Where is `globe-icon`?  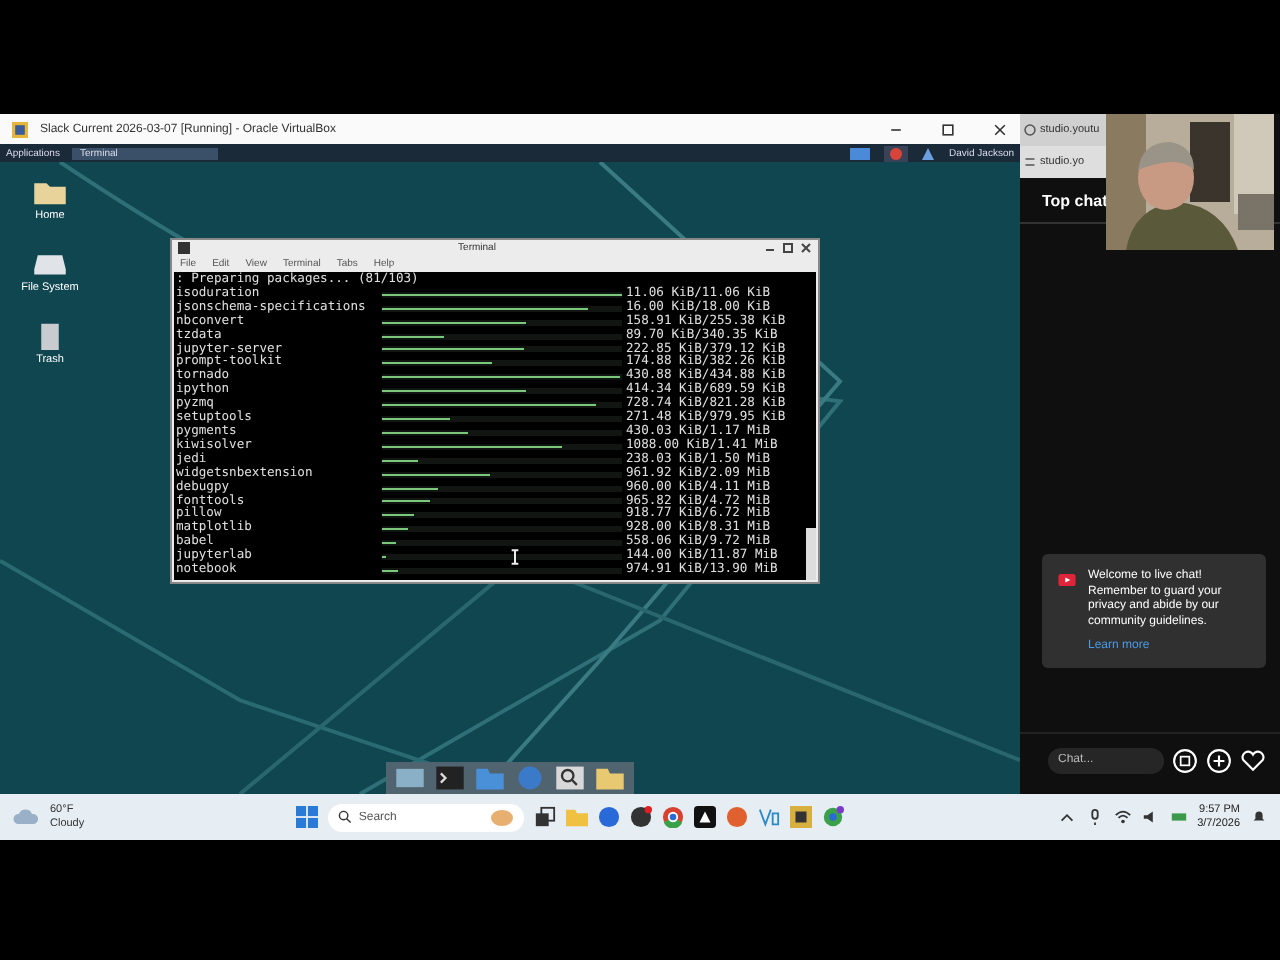
globe-icon is located at coordinates (1030, 130).